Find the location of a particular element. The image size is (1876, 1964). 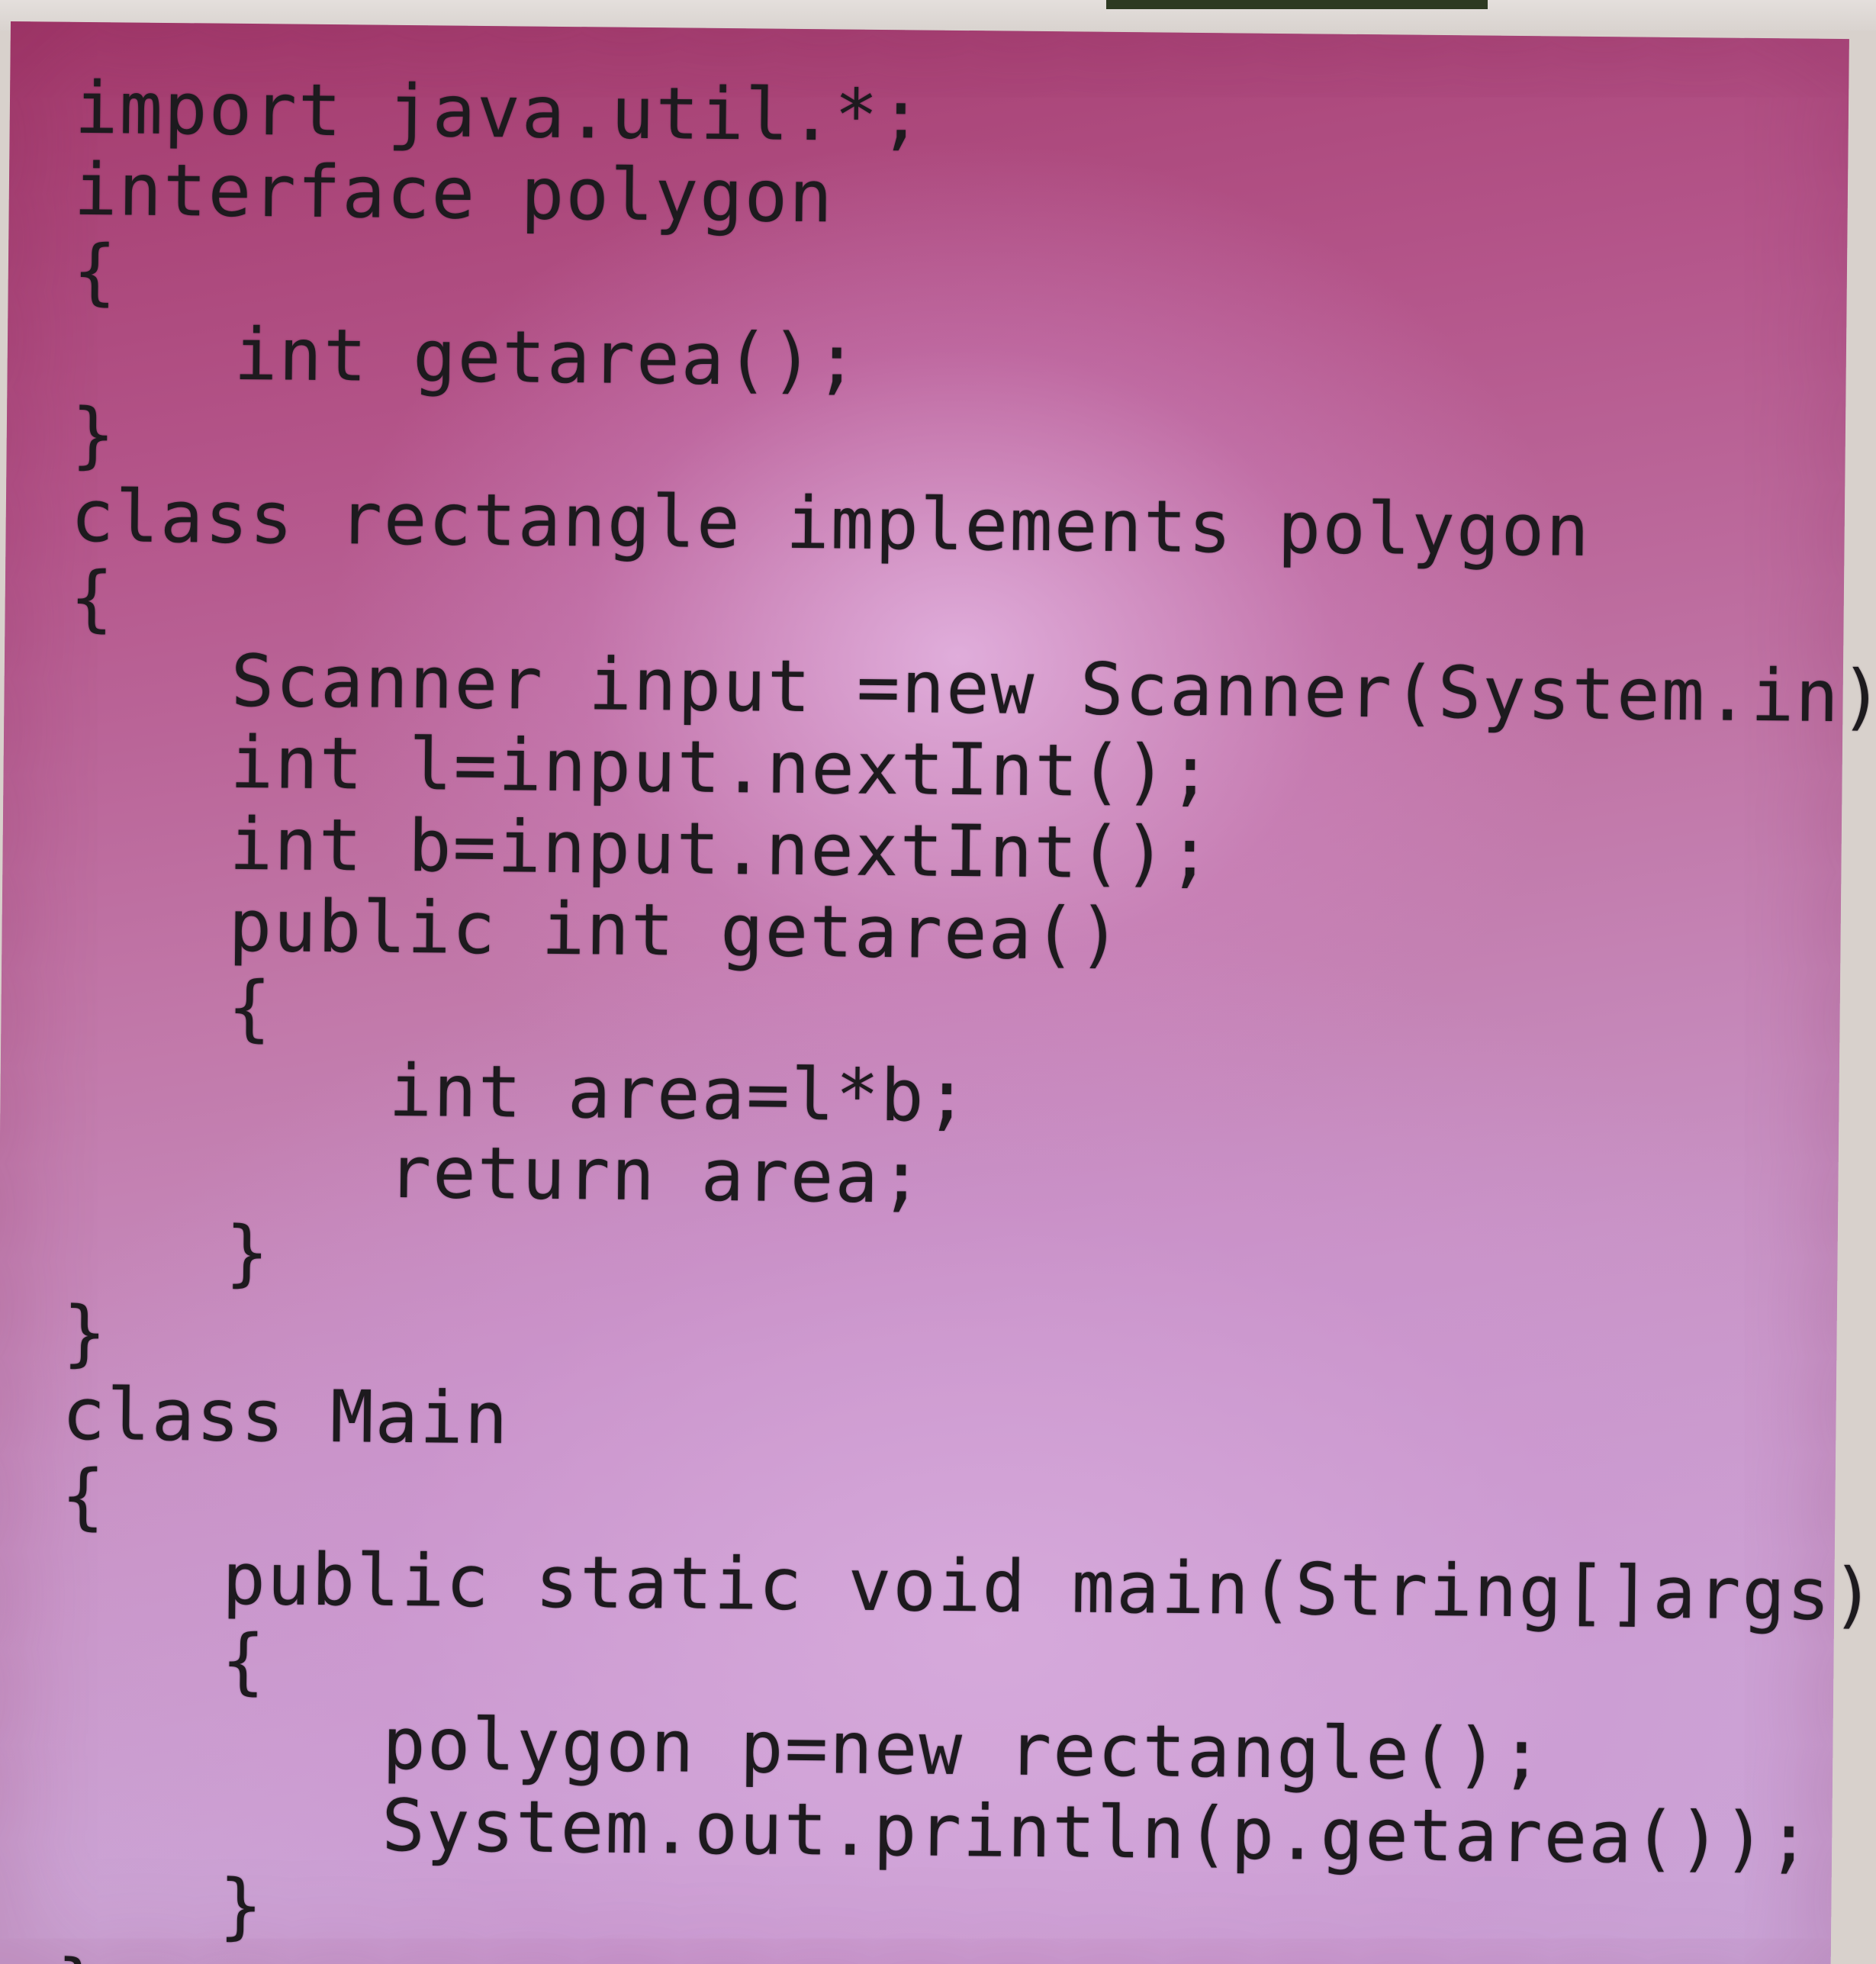

code-line: class rectangle implements polygon is located at coordinates (830, 524).